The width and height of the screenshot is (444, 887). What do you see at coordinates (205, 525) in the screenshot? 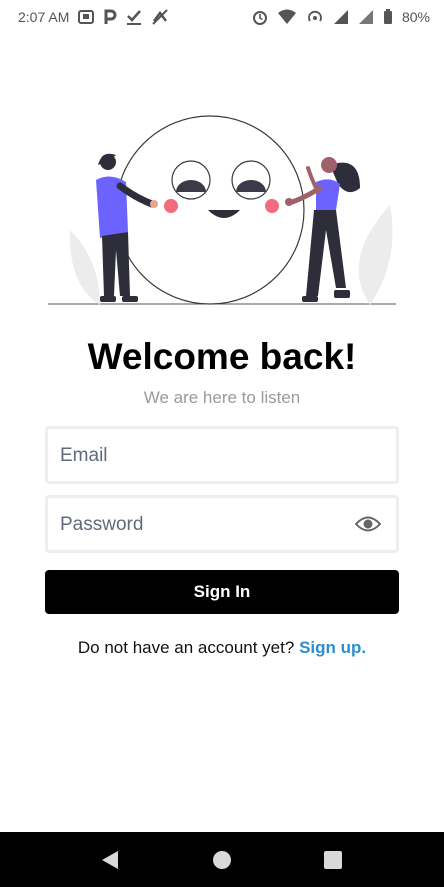
I see `password-input` at bounding box center [205, 525].